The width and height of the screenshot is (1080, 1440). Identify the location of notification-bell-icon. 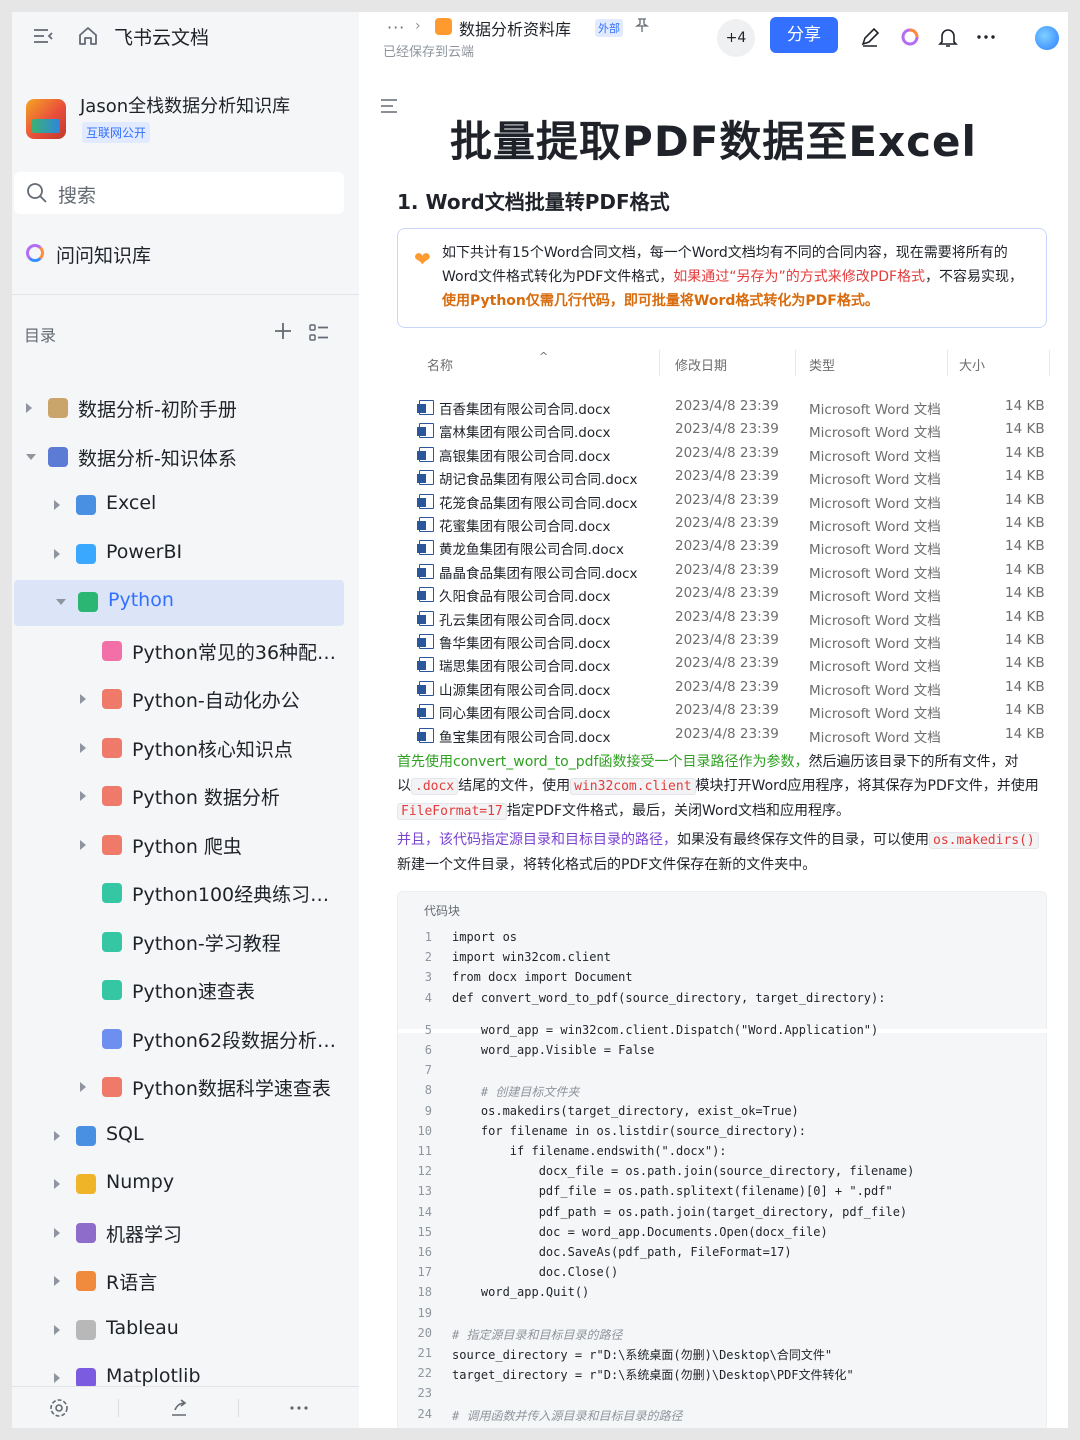
(948, 37).